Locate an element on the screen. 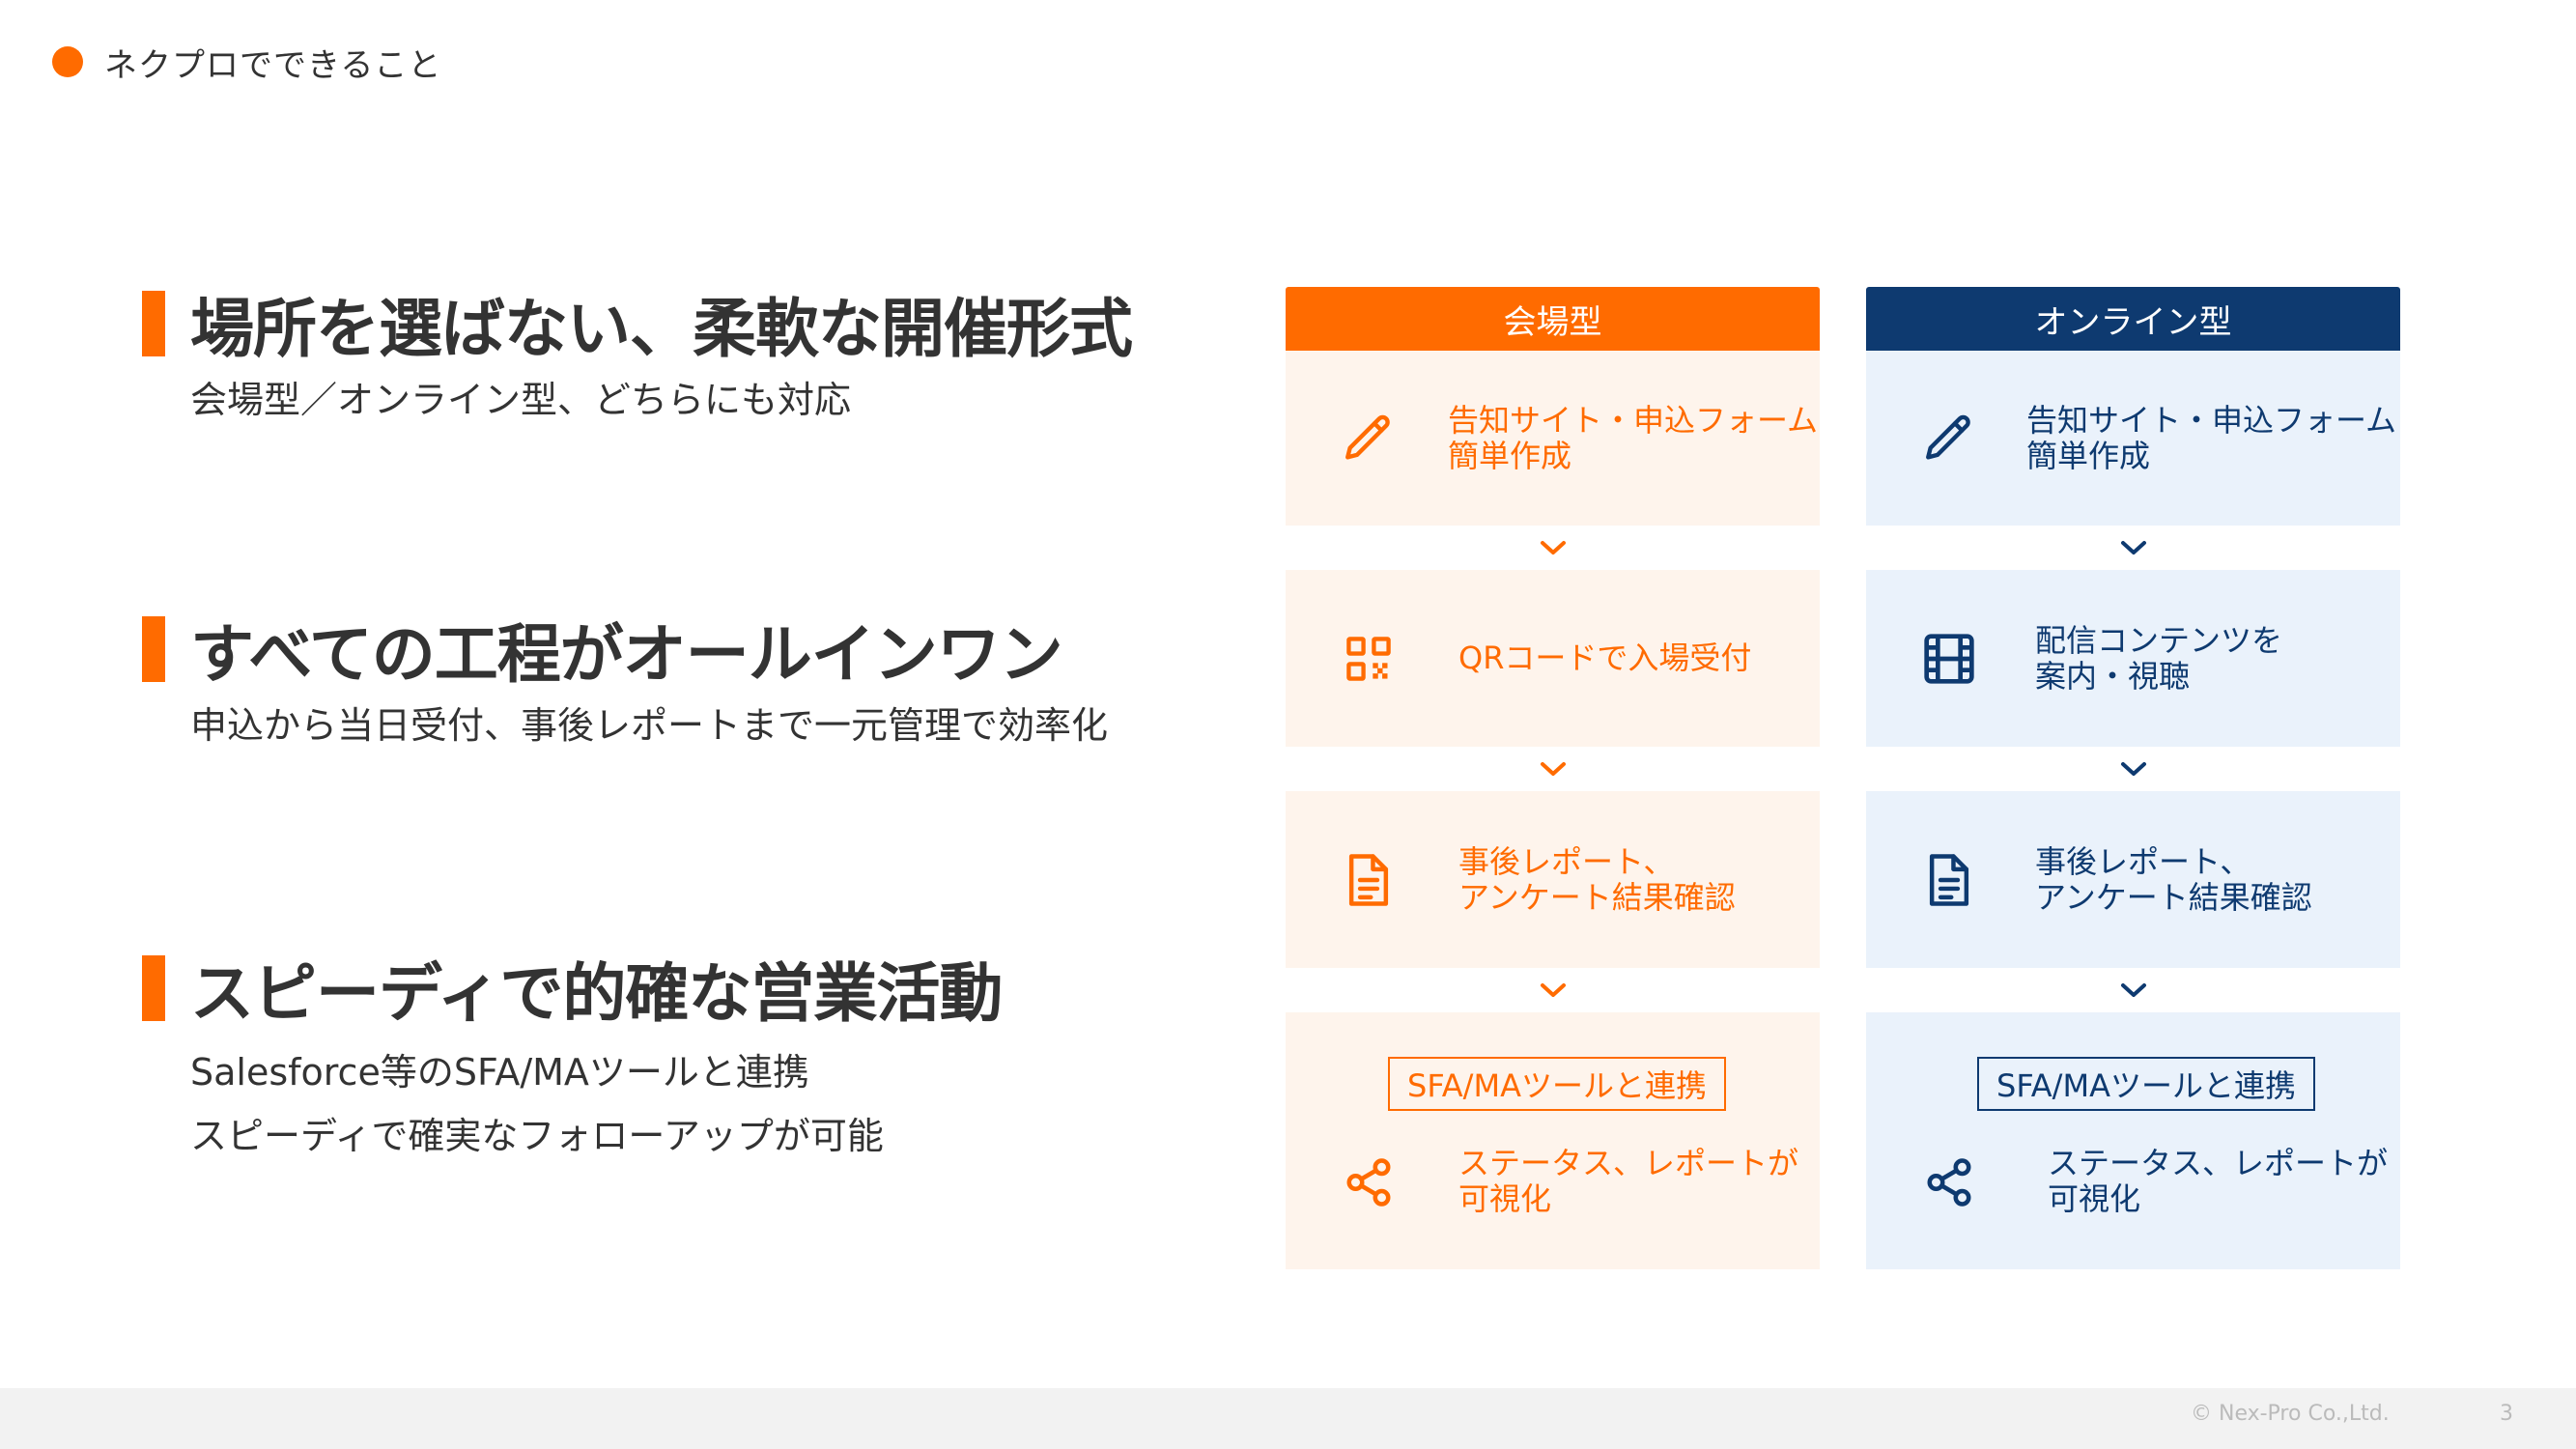  online-step-report: 事後レポート、 アンケート結果確認 is located at coordinates (2133, 879).